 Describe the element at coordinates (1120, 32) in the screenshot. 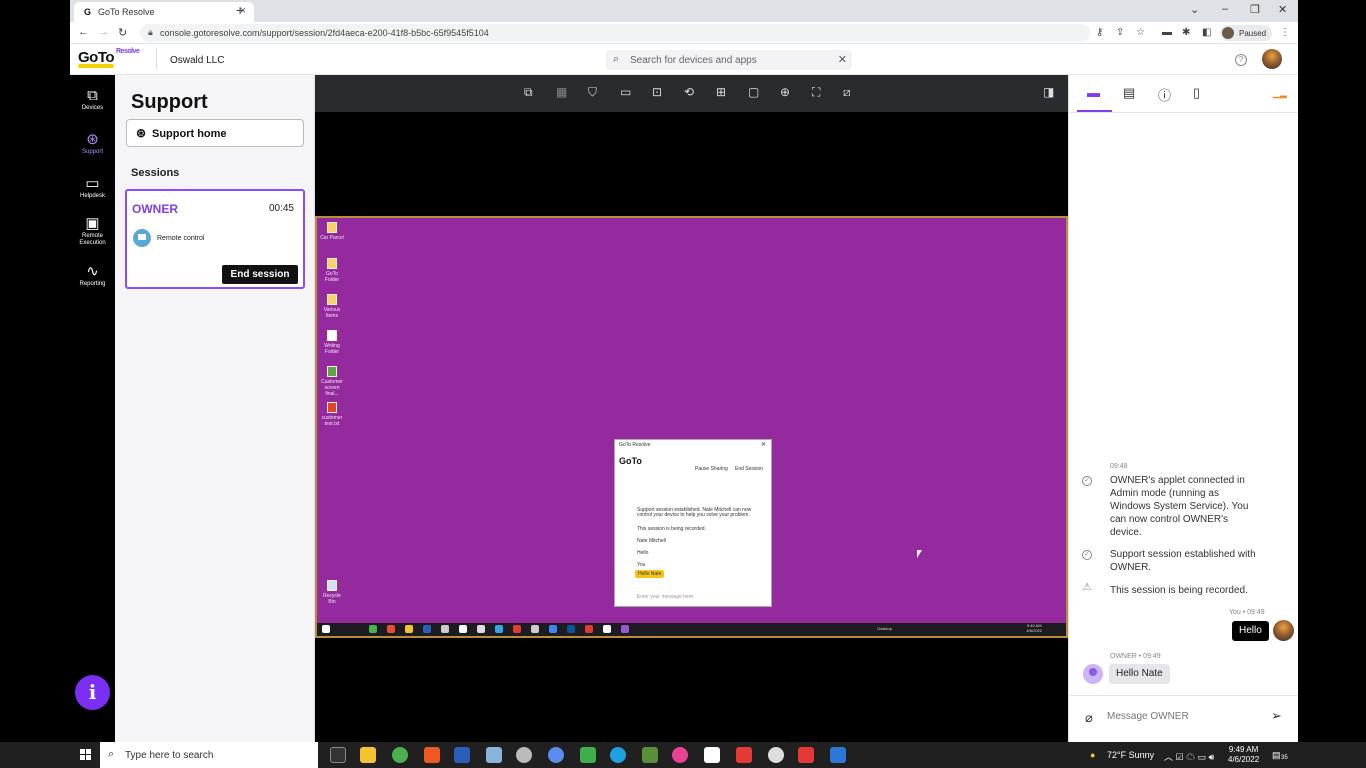

I see `share-icon: ⇪` at that location.